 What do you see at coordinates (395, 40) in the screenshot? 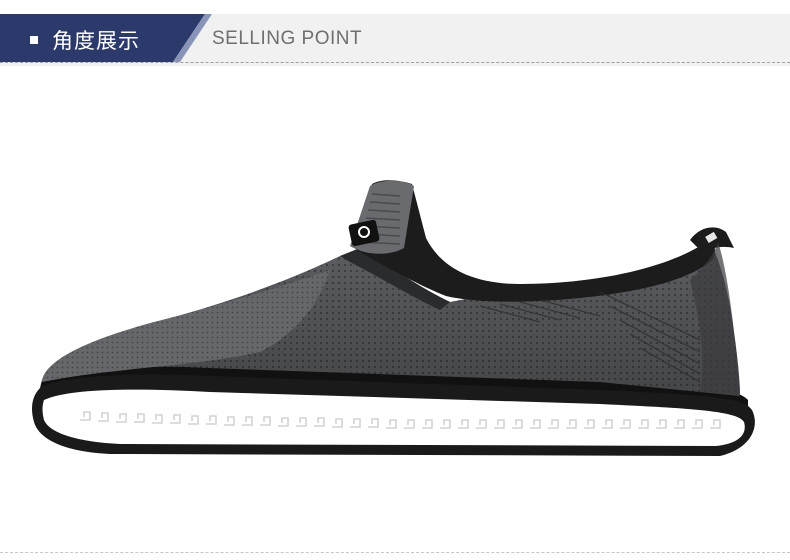
I see `section-header: 角度展示 SELLING POINT` at bounding box center [395, 40].